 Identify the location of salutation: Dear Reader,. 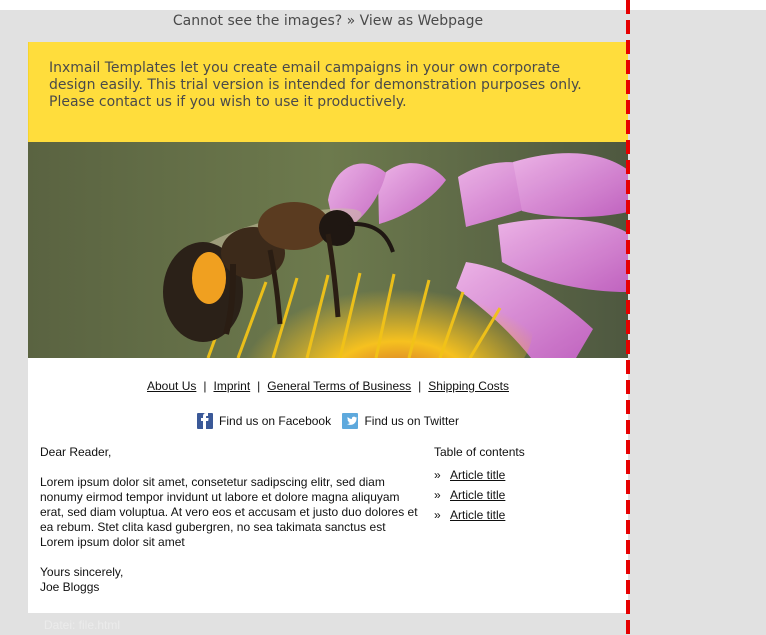
(76, 452).